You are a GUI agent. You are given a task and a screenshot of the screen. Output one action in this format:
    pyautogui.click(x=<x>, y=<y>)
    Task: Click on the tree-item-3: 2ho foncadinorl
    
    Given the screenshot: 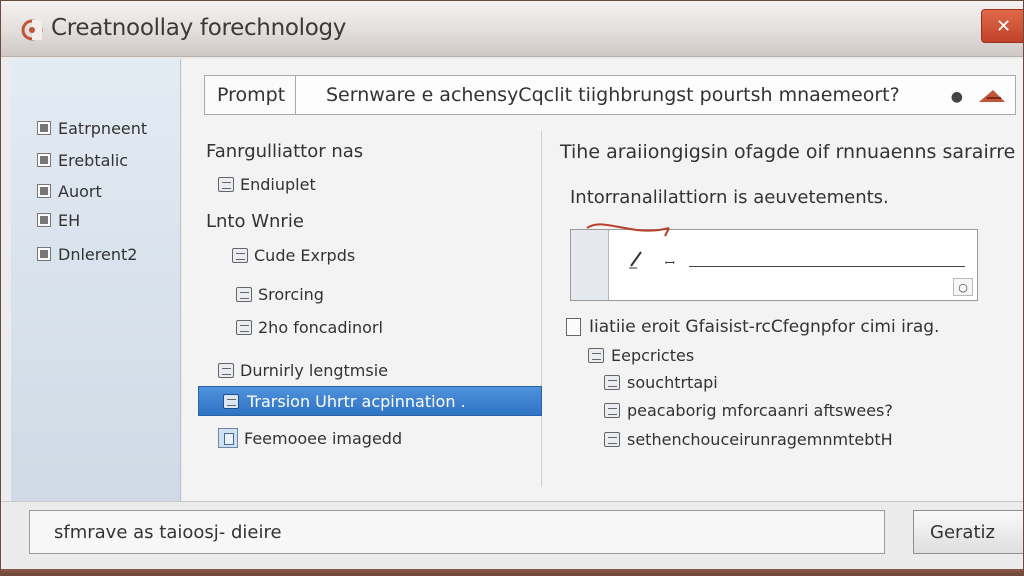 What is the action you would take?
    pyautogui.click(x=309, y=327)
    